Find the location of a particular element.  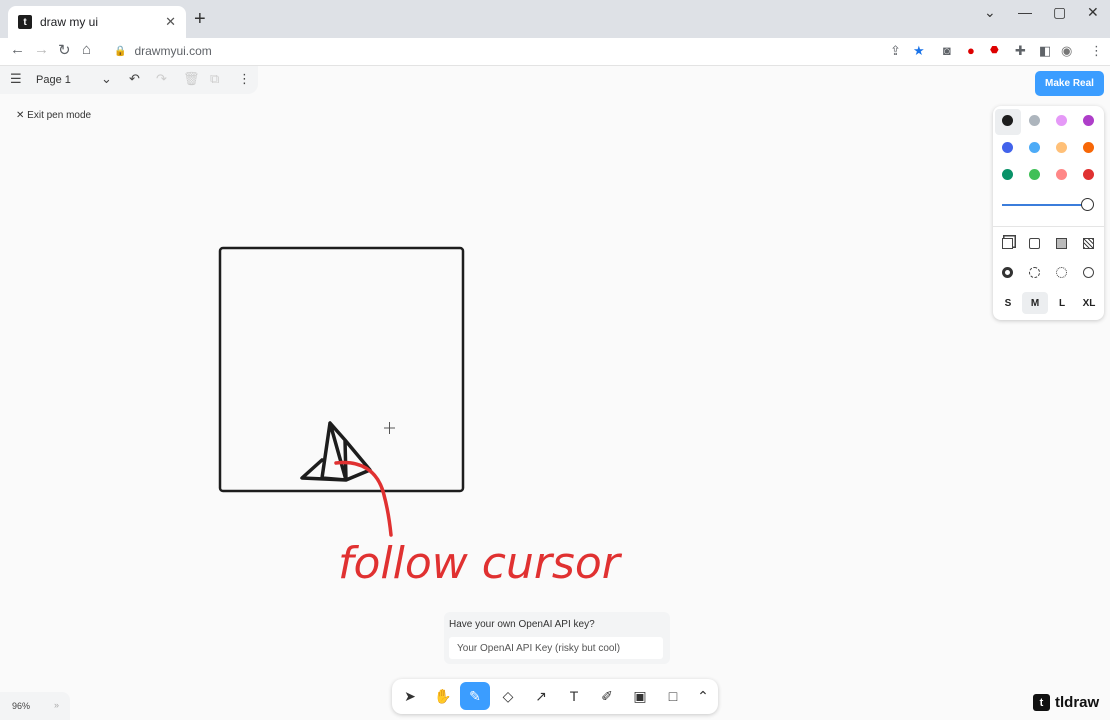

pointer-icon: ➤ is located at coordinates (410, 695).